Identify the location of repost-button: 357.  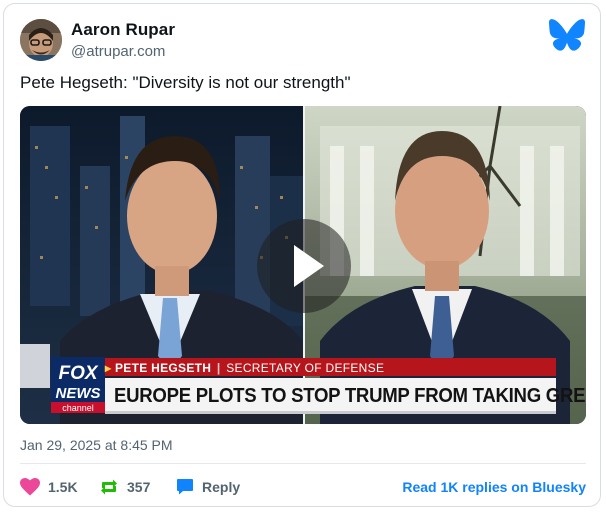
(124, 487).